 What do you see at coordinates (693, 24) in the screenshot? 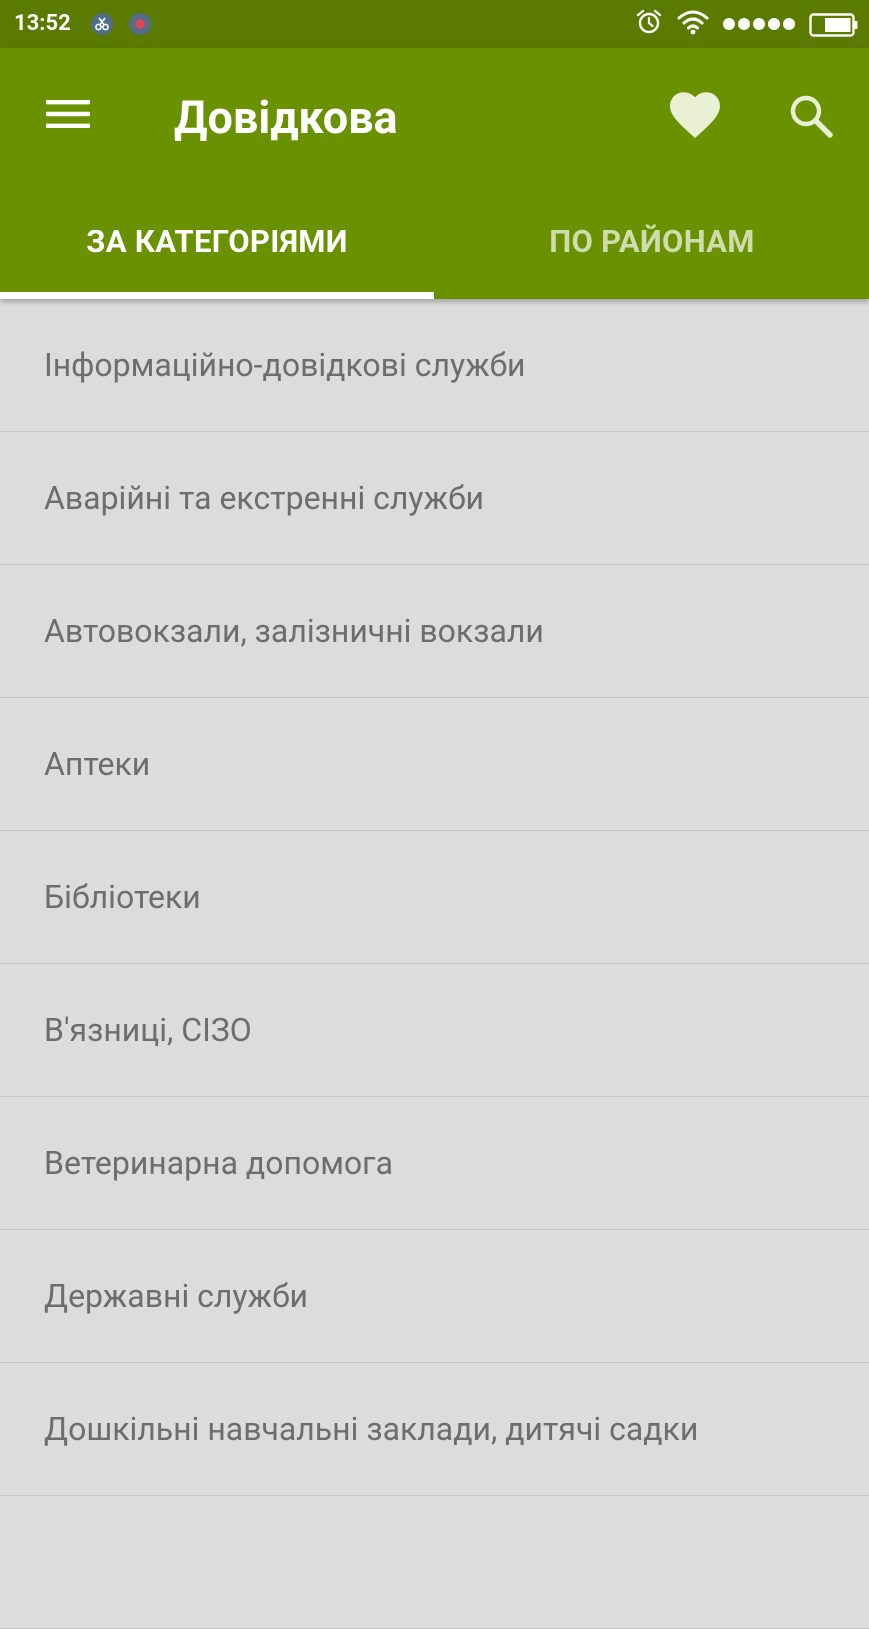
I see `wifi-icon` at bounding box center [693, 24].